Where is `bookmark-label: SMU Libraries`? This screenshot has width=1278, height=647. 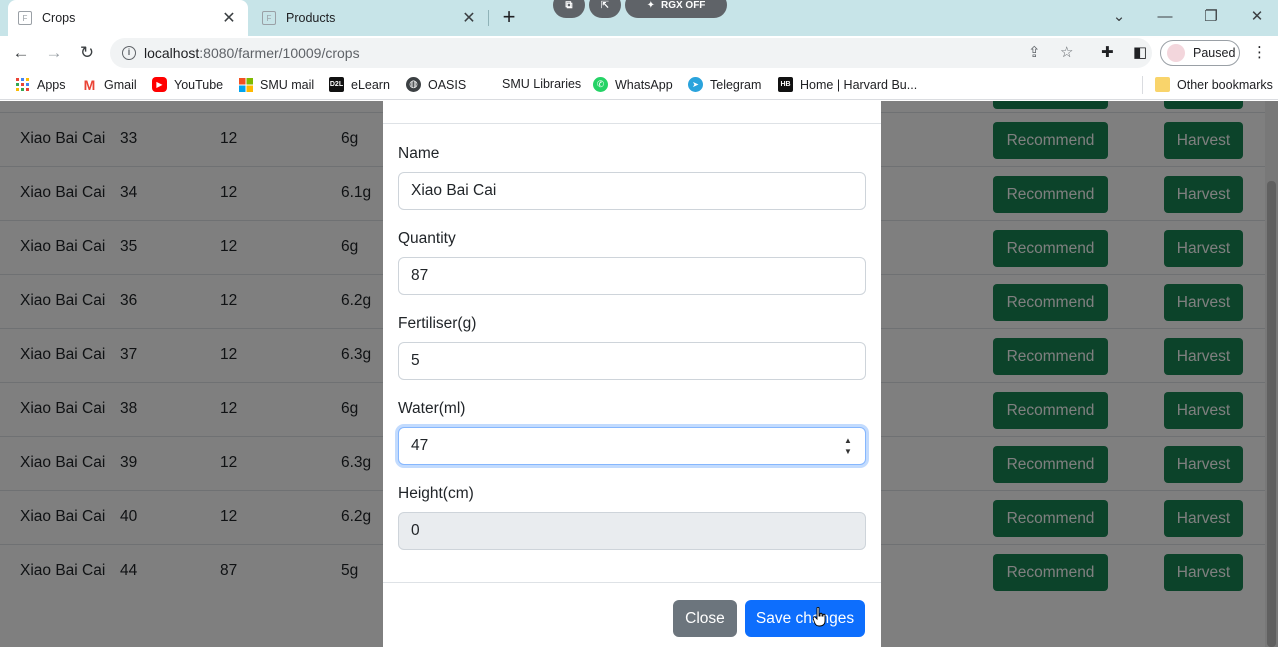 bookmark-label: SMU Libraries is located at coordinates (542, 84).